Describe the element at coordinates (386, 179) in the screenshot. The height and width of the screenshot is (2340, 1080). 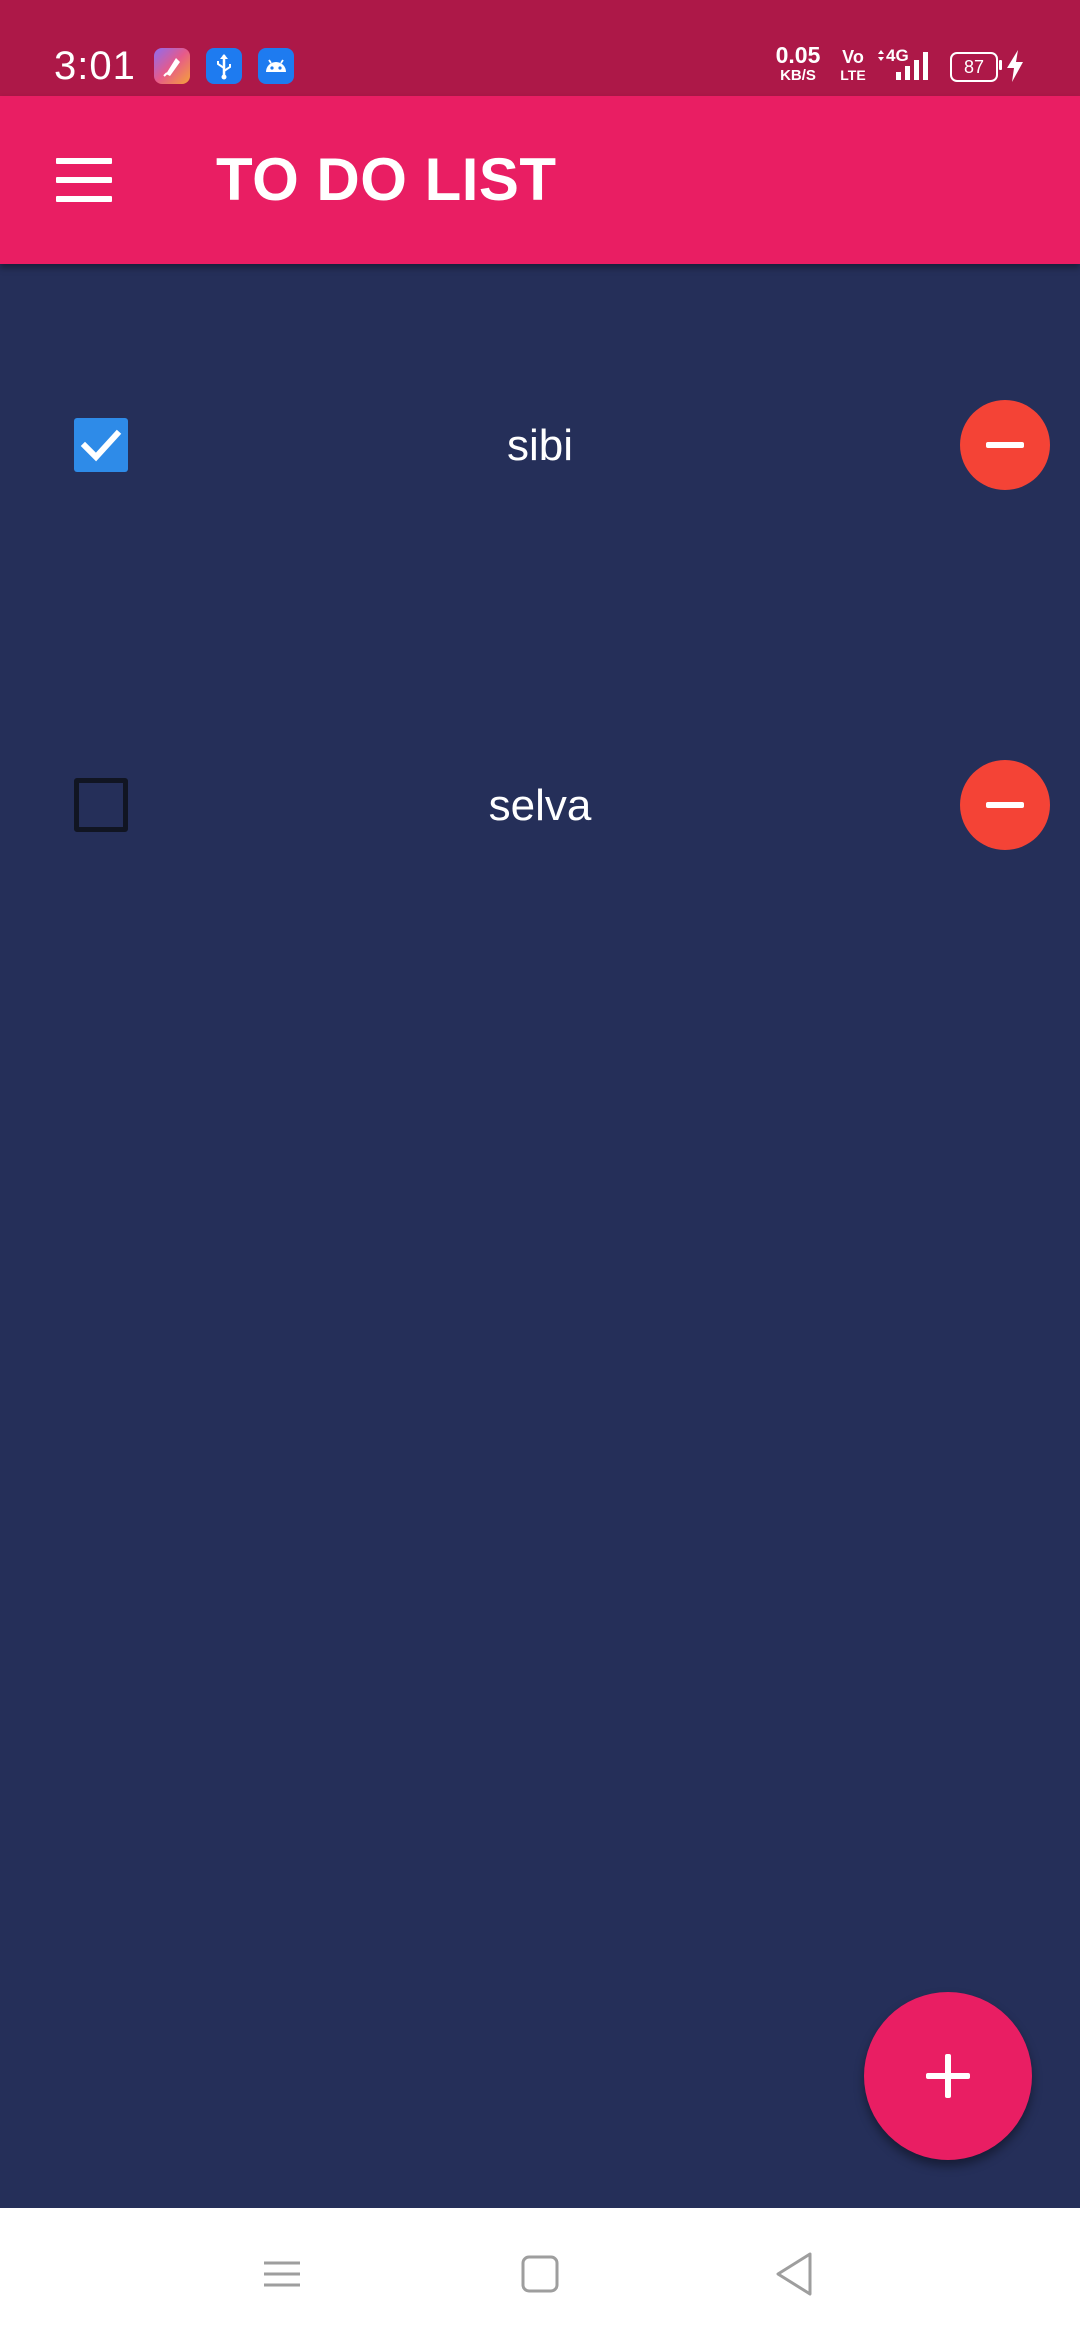
I see `page-title: TO DO LIST` at that location.